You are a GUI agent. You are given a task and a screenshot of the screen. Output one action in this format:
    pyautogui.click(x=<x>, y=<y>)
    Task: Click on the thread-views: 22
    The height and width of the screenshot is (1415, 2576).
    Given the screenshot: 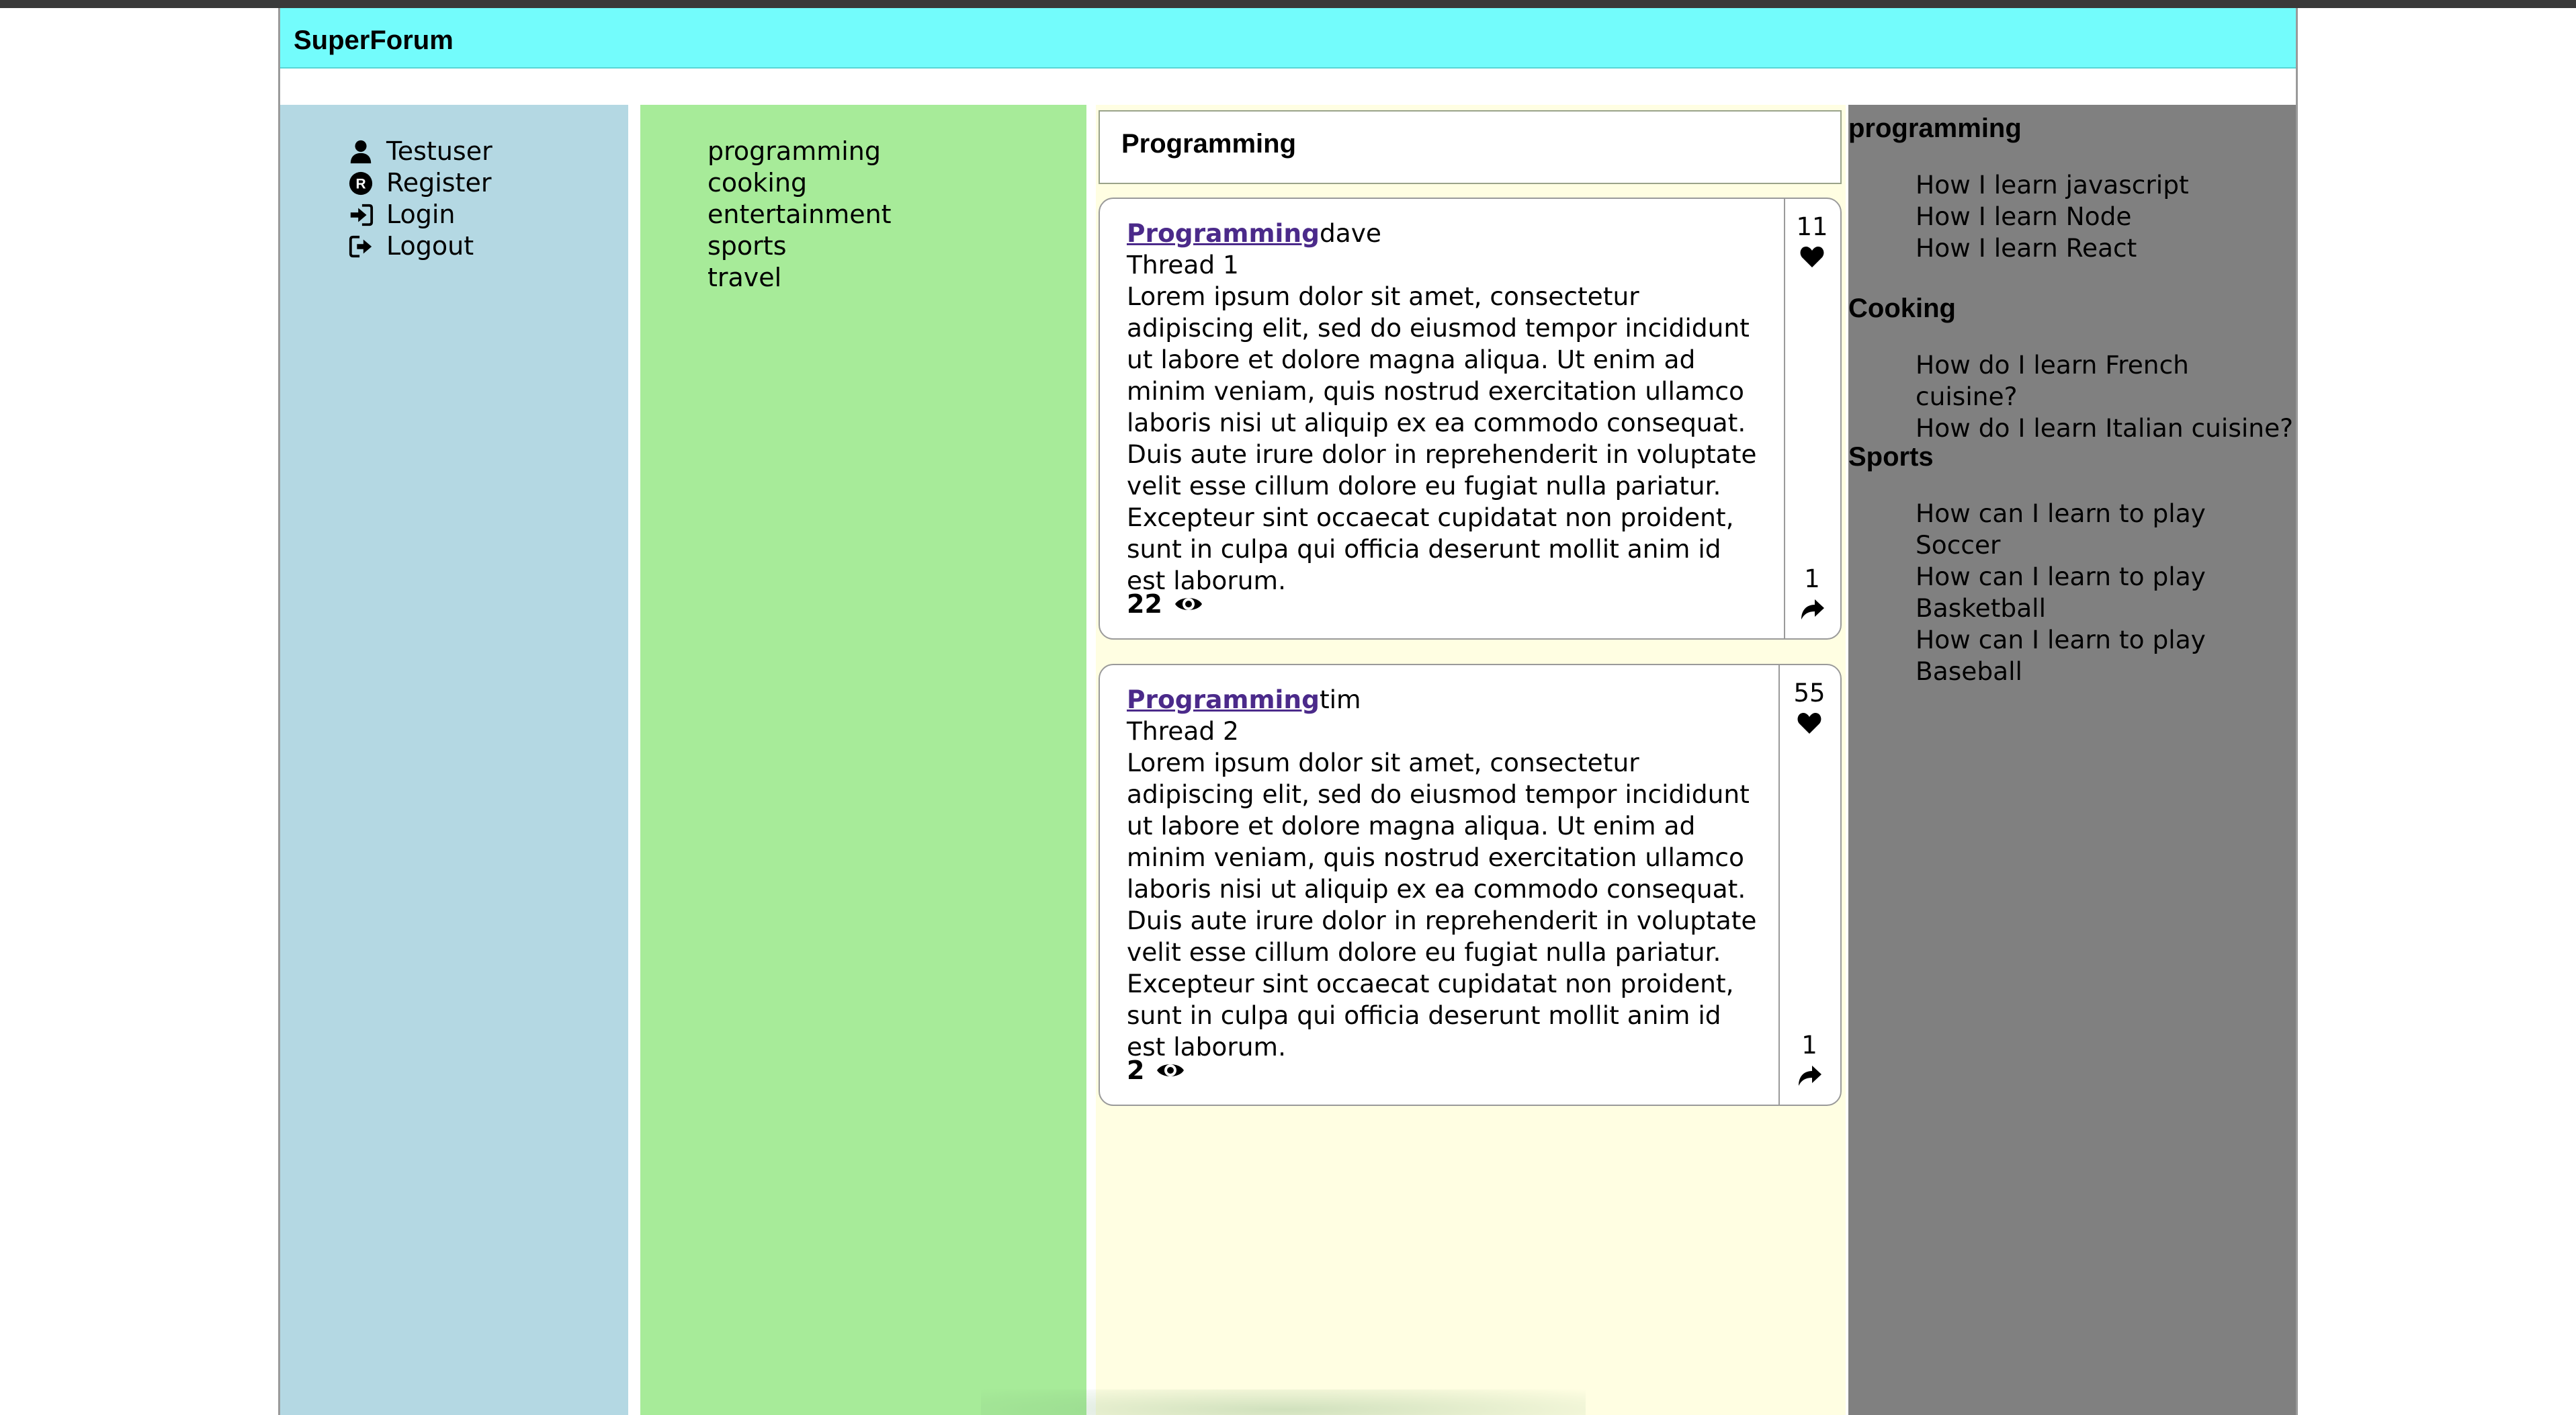 What is the action you would take?
    pyautogui.click(x=1165, y=604)
    